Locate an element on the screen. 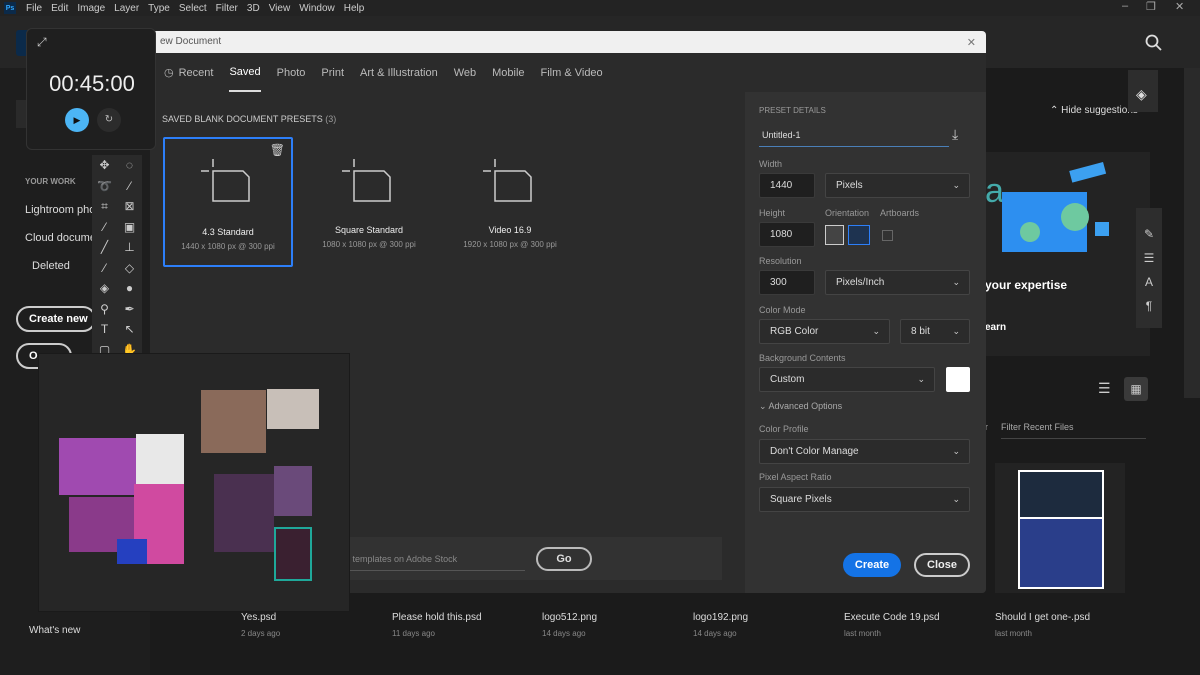 This screenshot has width=1200, height=675. sidebar-item-lightroom: Lightroom pho is located at coordinates (60, 210).